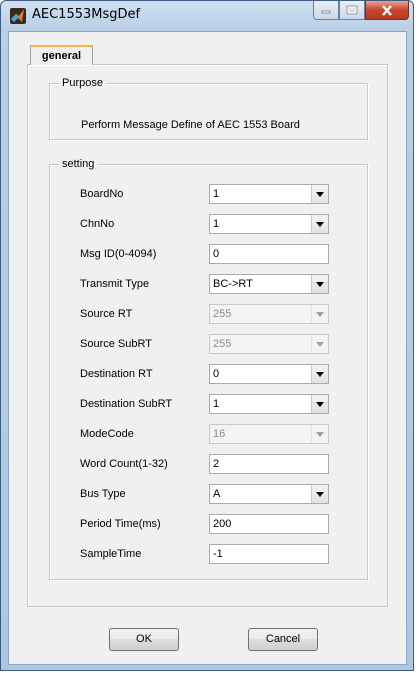 This screenshot has width=416, height=673. Describe the element at coordinates (144, 639) in the screenshot. I see `ok-button: OK` at that location.